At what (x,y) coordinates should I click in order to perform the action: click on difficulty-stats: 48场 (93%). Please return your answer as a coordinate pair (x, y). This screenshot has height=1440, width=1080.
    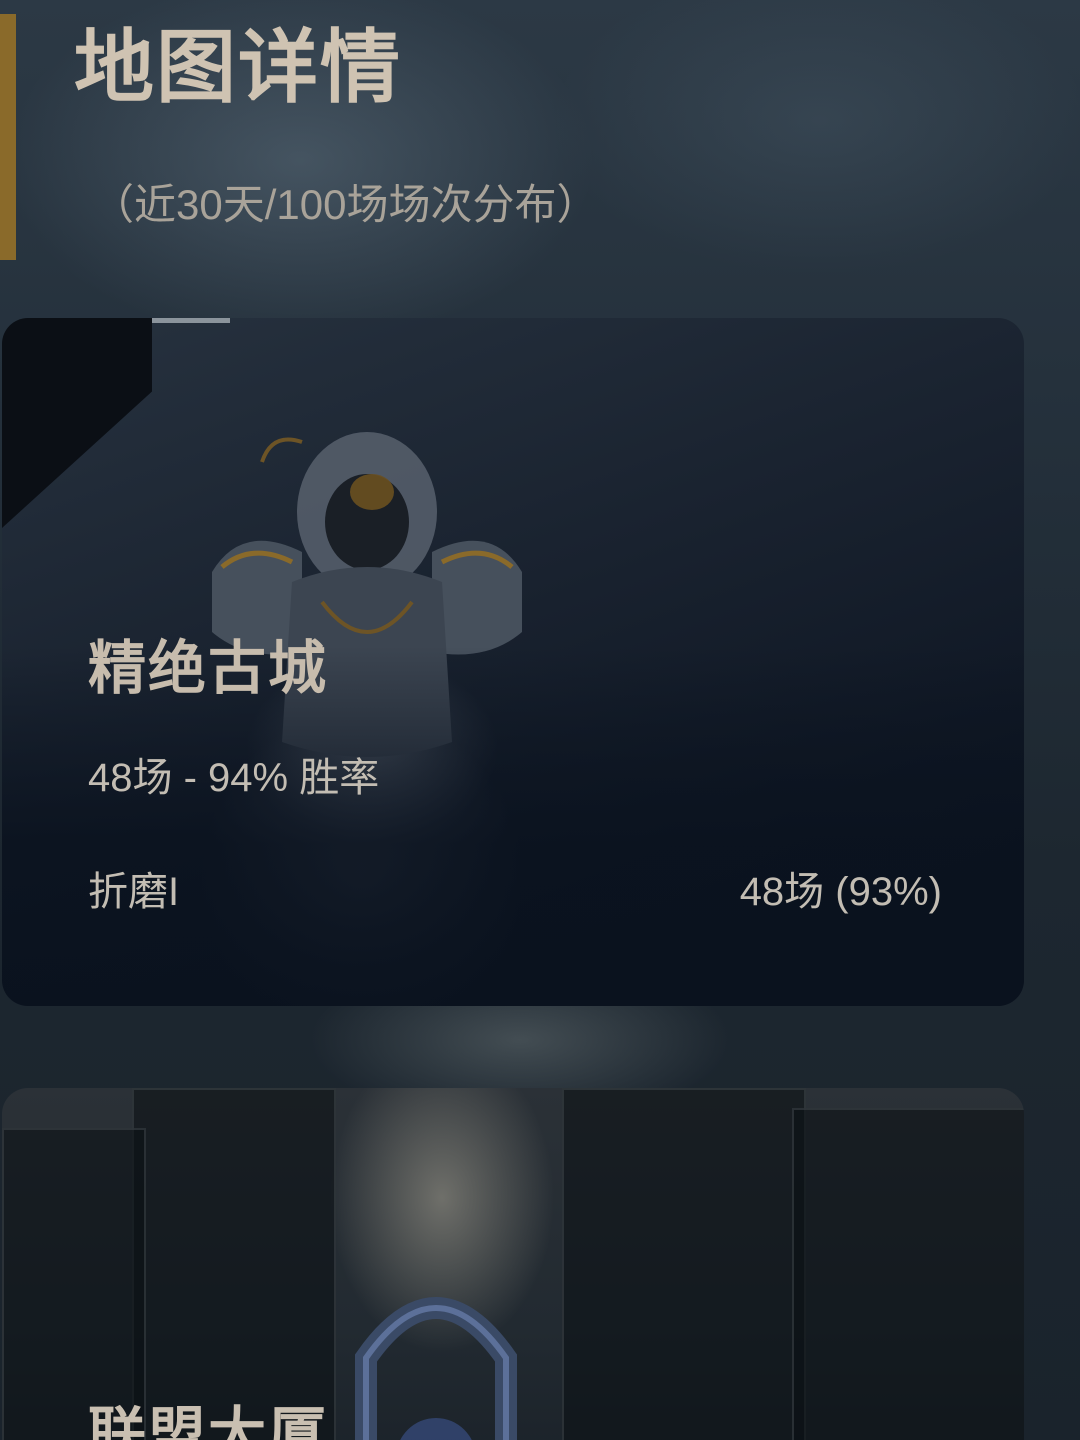
    Looking at the image, I should click on (840, 892).